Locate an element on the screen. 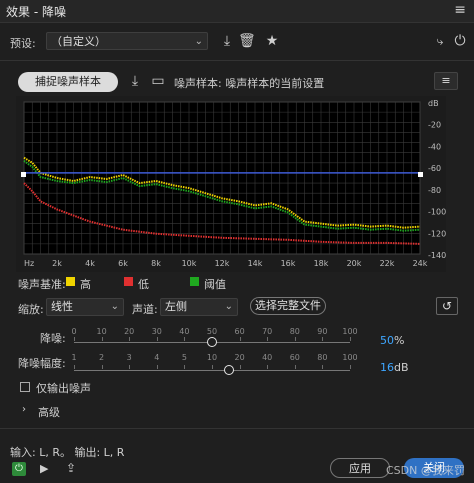 This screenshot has width=474, height=483. capture-noise-print-button: 捕捉噪声样本 is located at coordinates (68, 82).